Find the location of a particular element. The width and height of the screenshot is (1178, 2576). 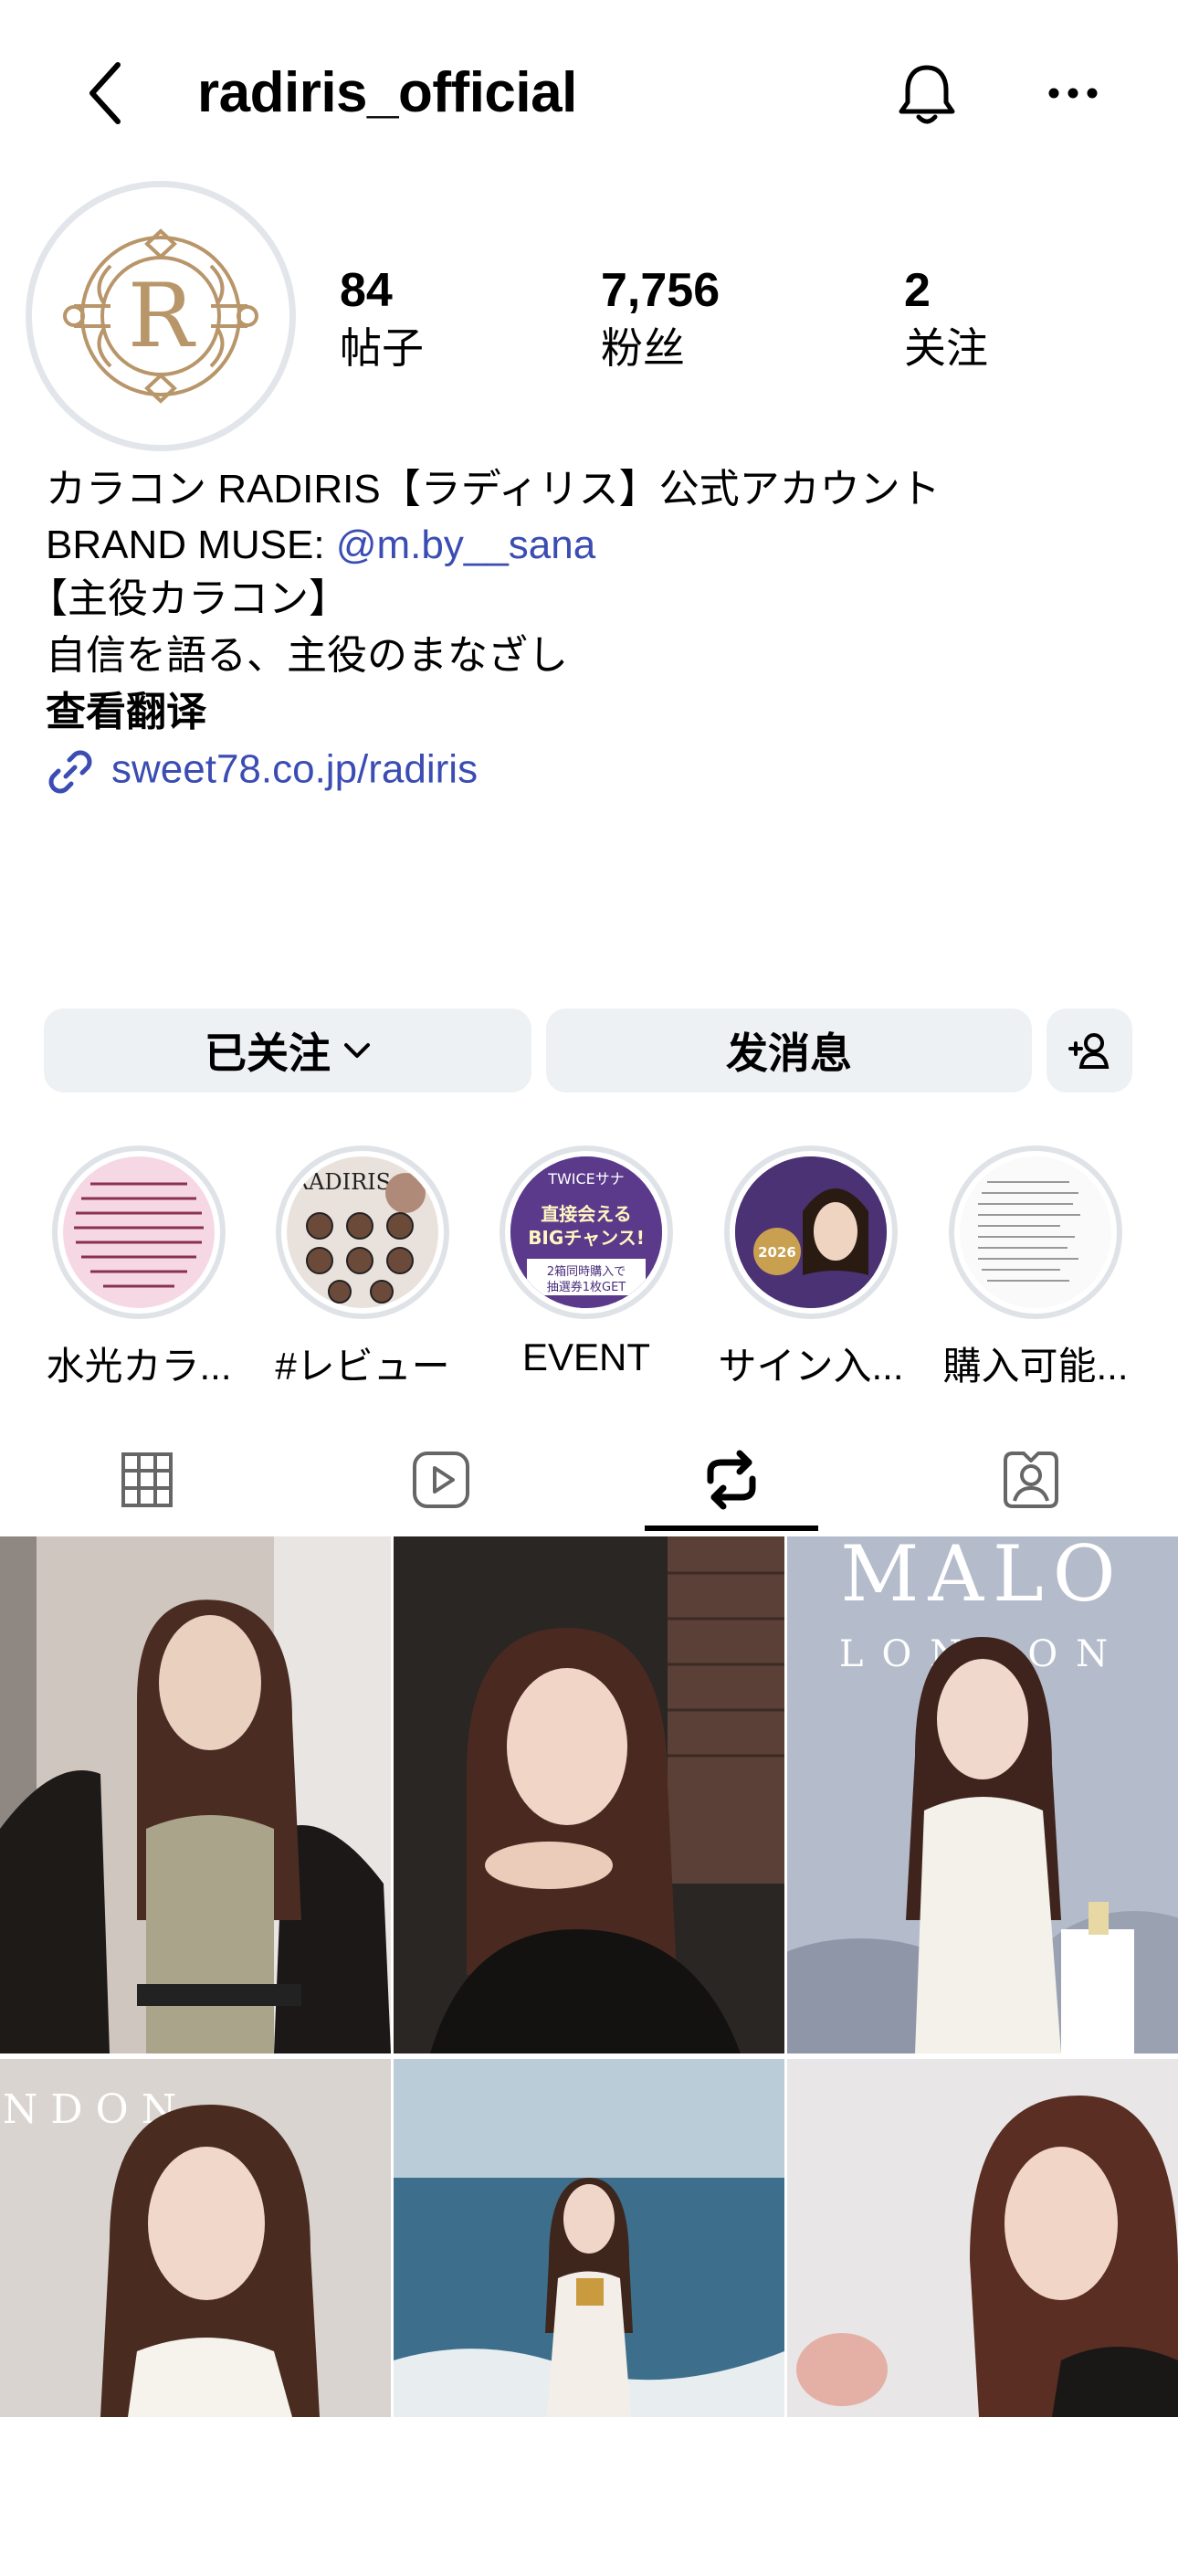

posts-label: 帖子 is located at coordinates (382, 348).